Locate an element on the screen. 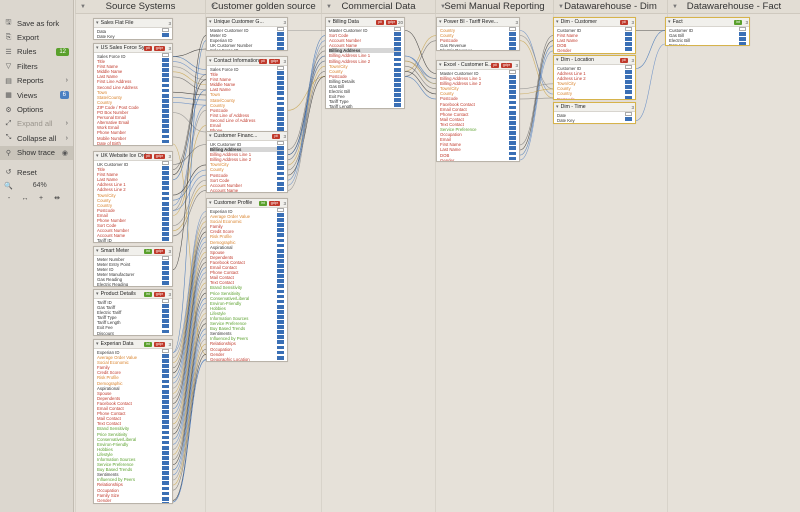  column-title: Source Systems is located at coordinates (140, 6).